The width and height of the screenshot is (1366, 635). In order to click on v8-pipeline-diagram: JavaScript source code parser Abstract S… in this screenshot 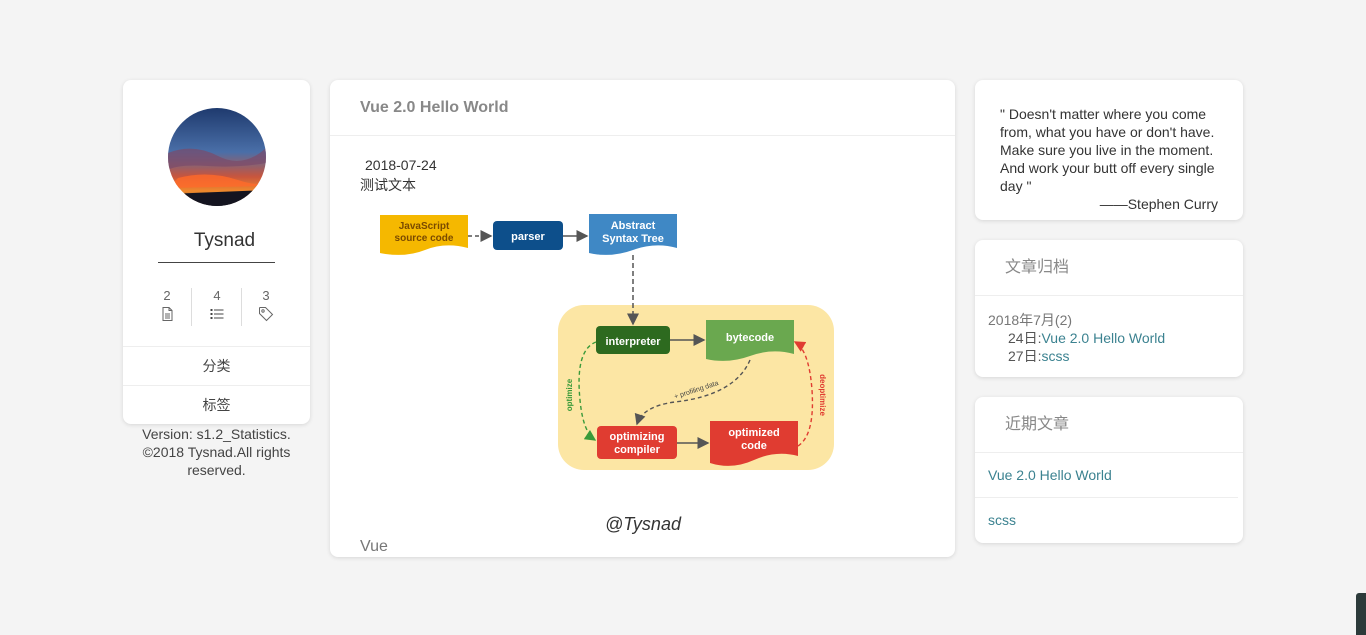, I will do `click(607, 342)`.